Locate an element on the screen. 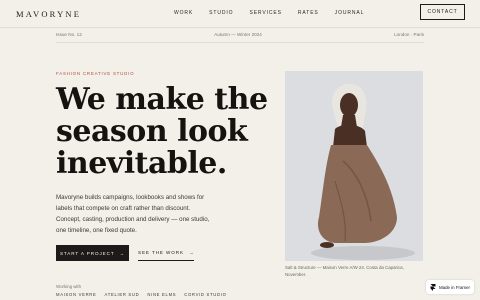  nav-link-services: SERVICES is located at coordinates (265, 13).